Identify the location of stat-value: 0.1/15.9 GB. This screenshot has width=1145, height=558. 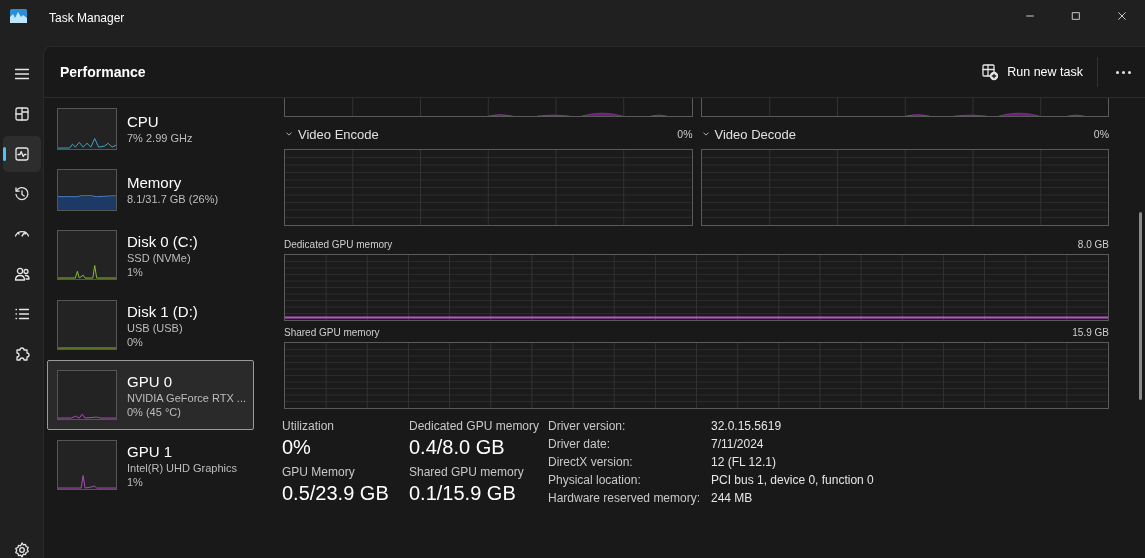
(463, 493).